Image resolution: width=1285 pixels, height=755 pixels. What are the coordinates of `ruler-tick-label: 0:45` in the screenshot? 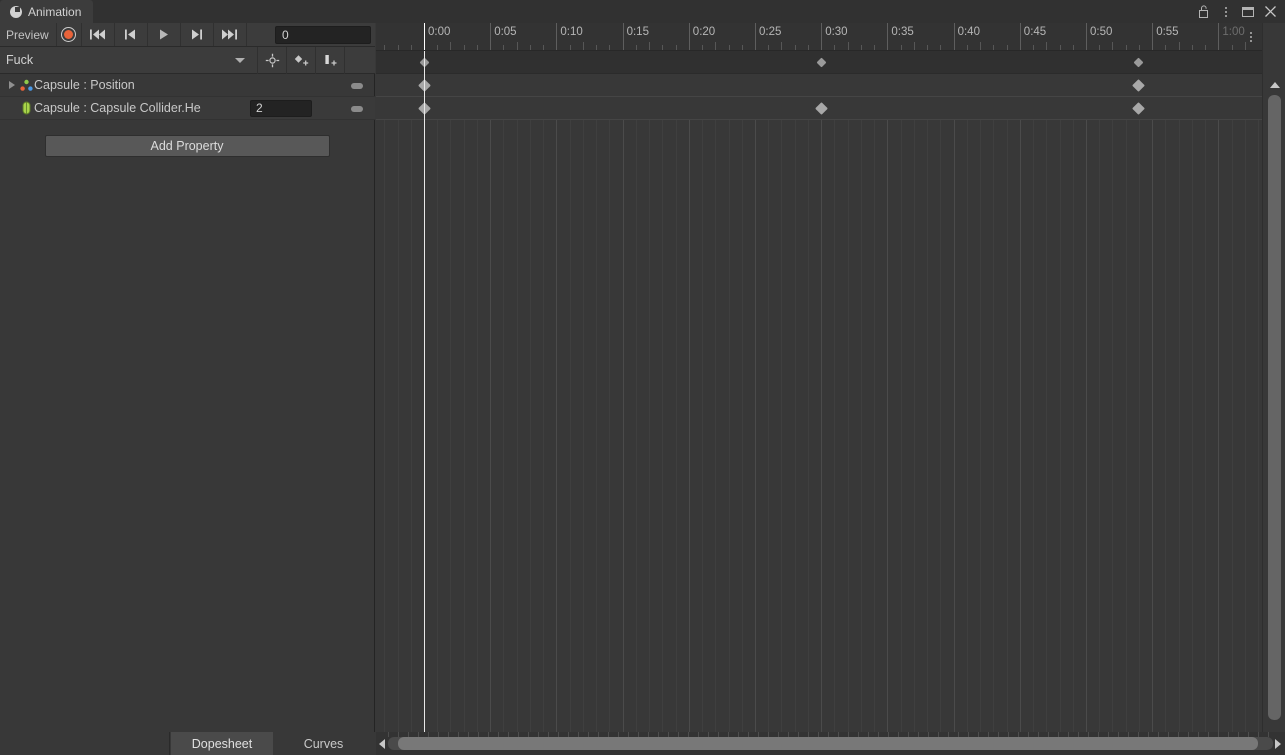 It's located at (1035, 32).